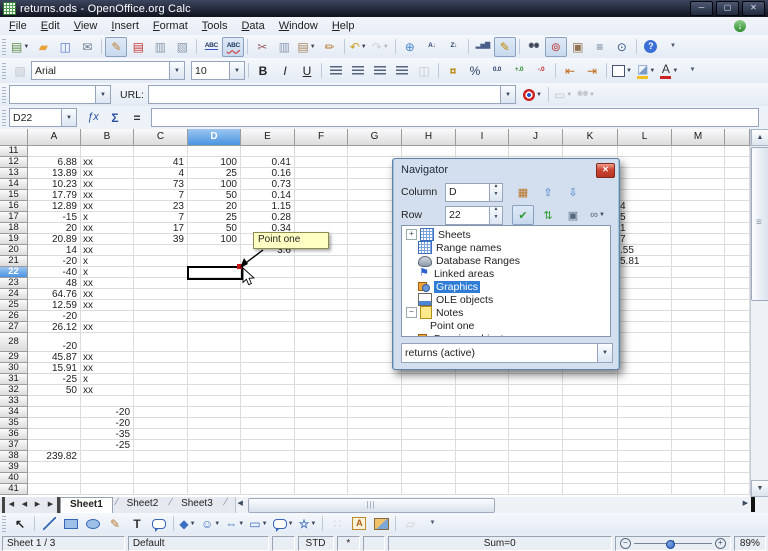 The width and height of the screenshot is (768, 551). Describe the element at coordinates (54, 478) in the screenshot. I see `cell-A40` at that location.